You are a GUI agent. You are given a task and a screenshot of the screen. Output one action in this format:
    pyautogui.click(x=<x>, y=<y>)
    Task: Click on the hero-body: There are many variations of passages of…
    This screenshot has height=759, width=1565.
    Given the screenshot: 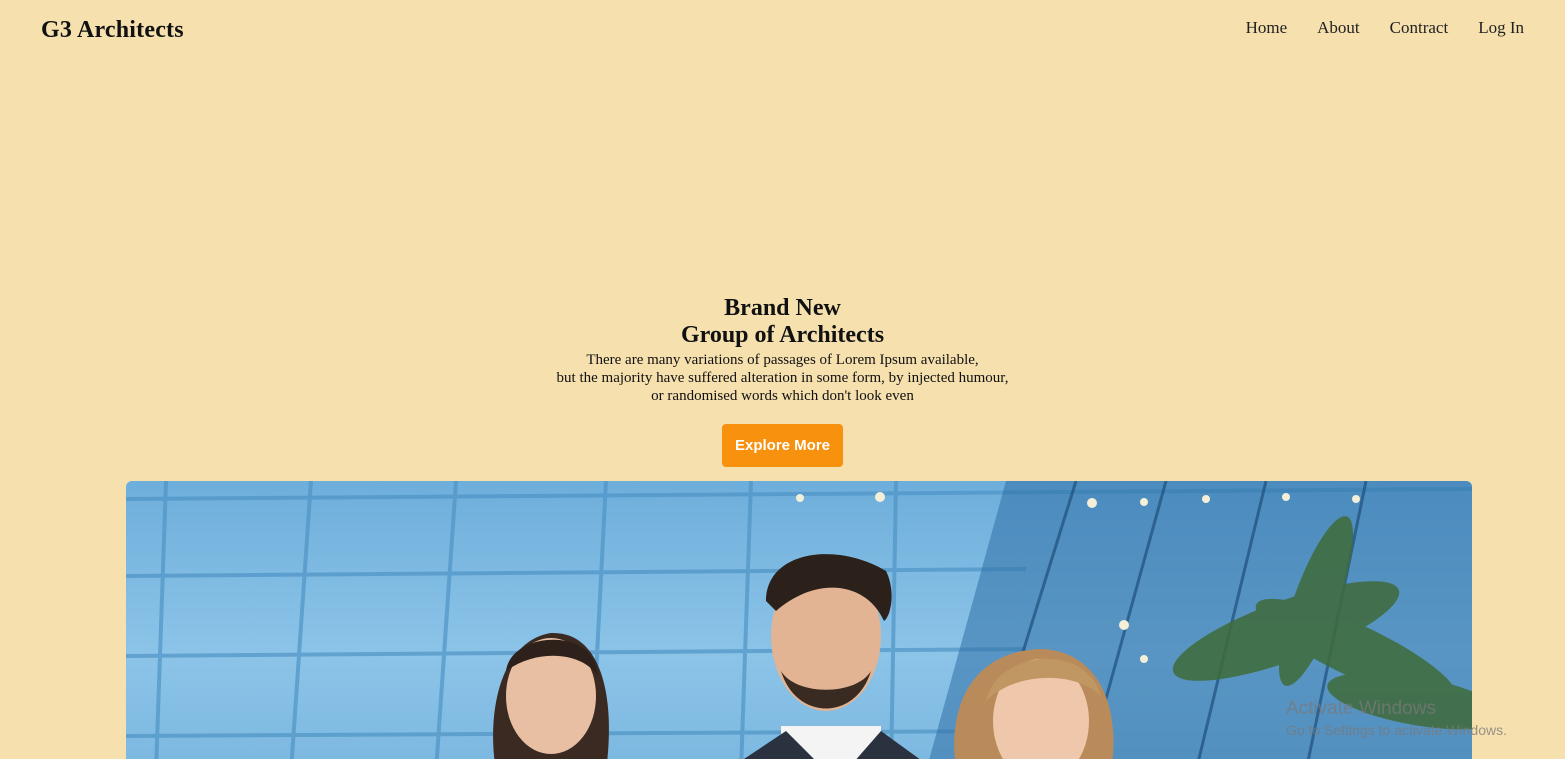 What is the action you would take?
    pyautogui.click(x=782, y=378)
    